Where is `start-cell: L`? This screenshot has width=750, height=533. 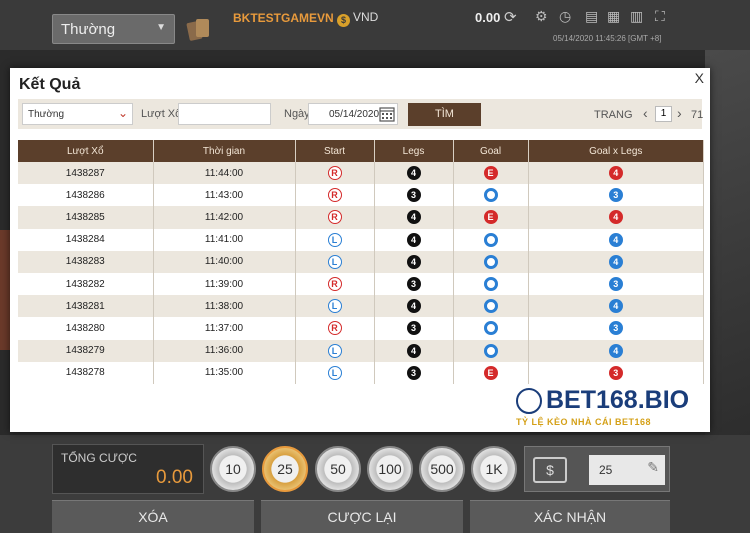
start-cell: L is located at coordinates (335, 261).